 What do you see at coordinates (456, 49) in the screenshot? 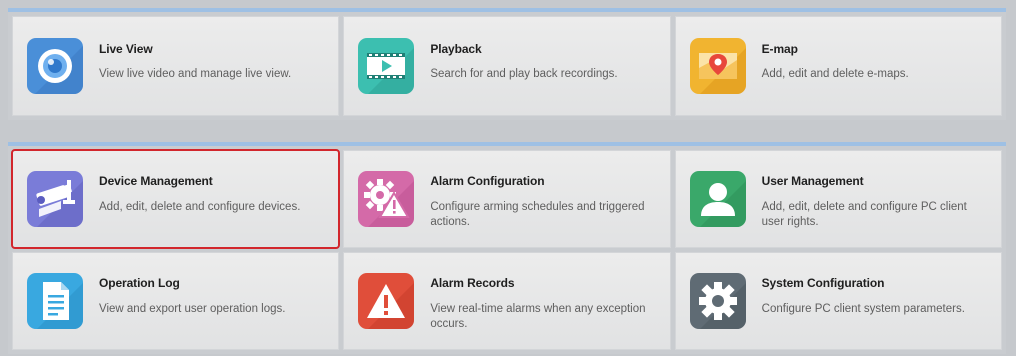
I see `tile-title: Playback` at bounding box center [456, 49].